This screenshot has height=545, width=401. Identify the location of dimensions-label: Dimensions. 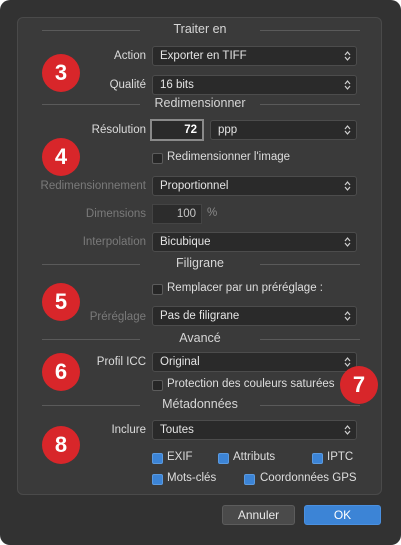
(115, 214).